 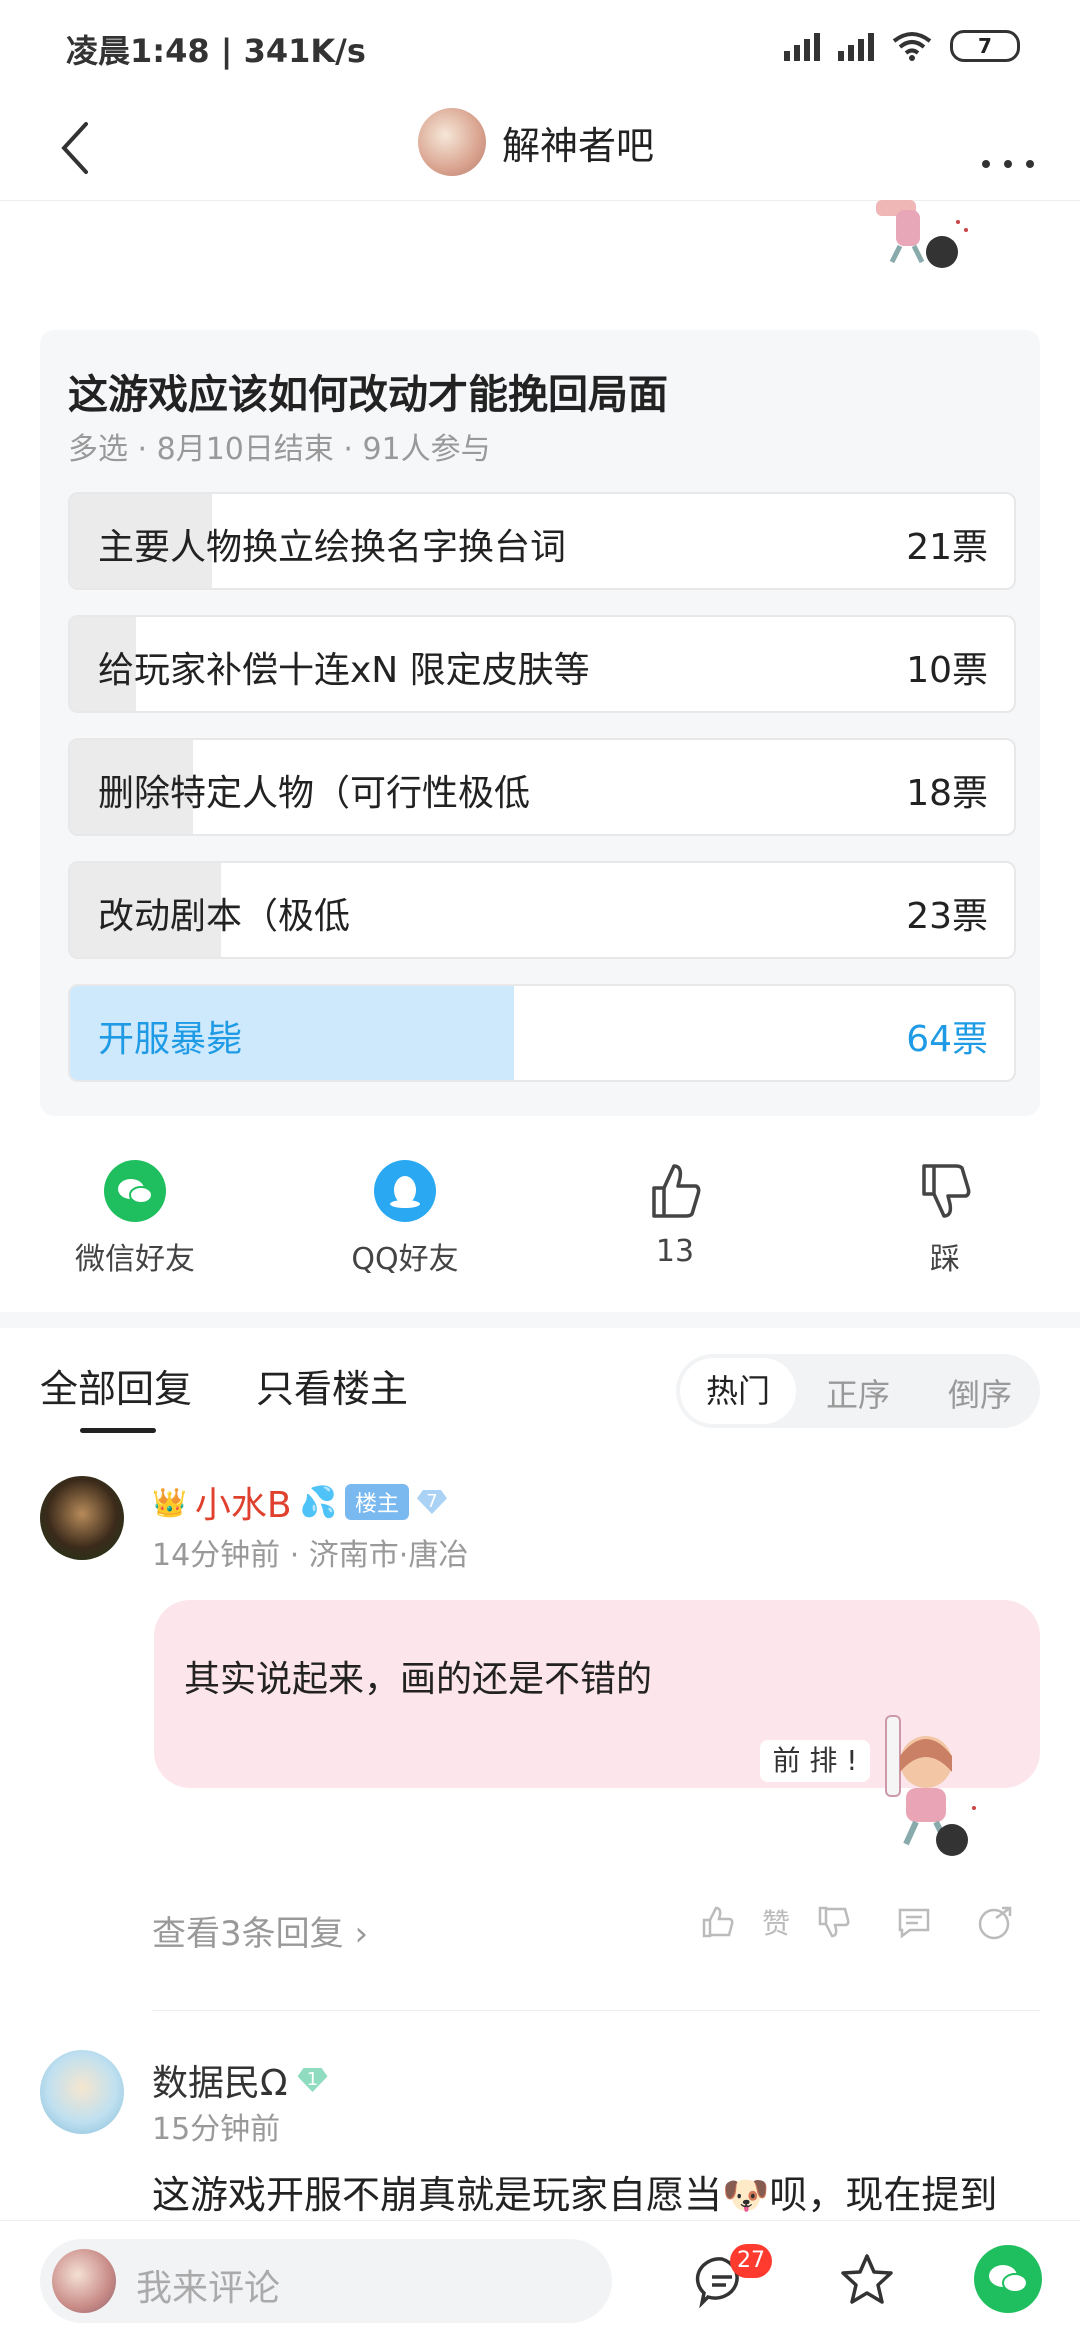 I want to click on comment-header: 数据民Ω 1, so click(x=240, y=2080).